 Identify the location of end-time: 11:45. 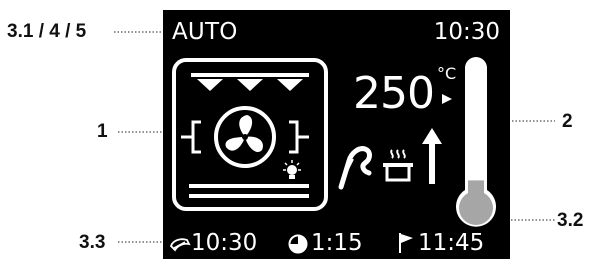
(451, 243).